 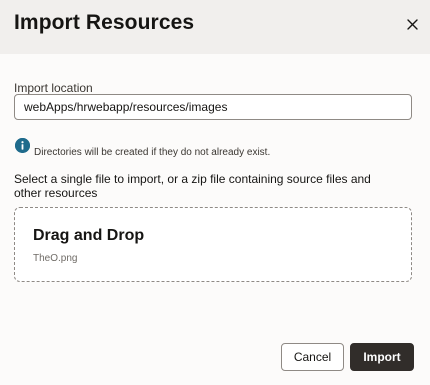 What do you see at coordinates (213, 107) in the screenshot?
I see `import-location-input` at bounding box center [213, 107].